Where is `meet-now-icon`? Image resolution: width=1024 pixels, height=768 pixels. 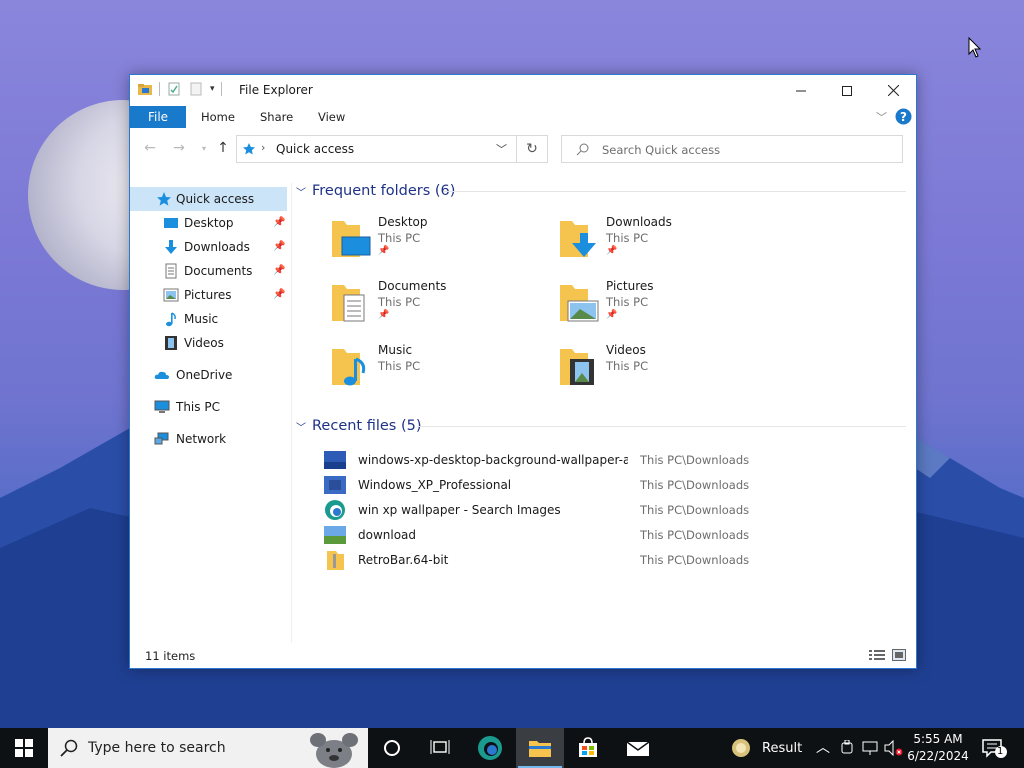
meet-now-icon is located at coordinates (847, 748).